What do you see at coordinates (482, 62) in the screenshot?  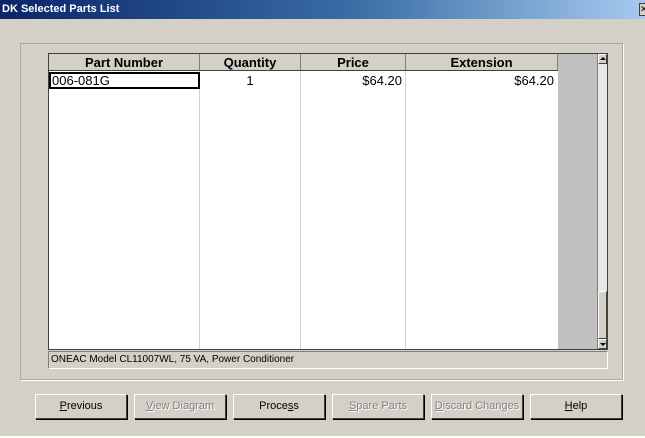 I see `column-header-extension: Extension` at bounding box center [482, 62].